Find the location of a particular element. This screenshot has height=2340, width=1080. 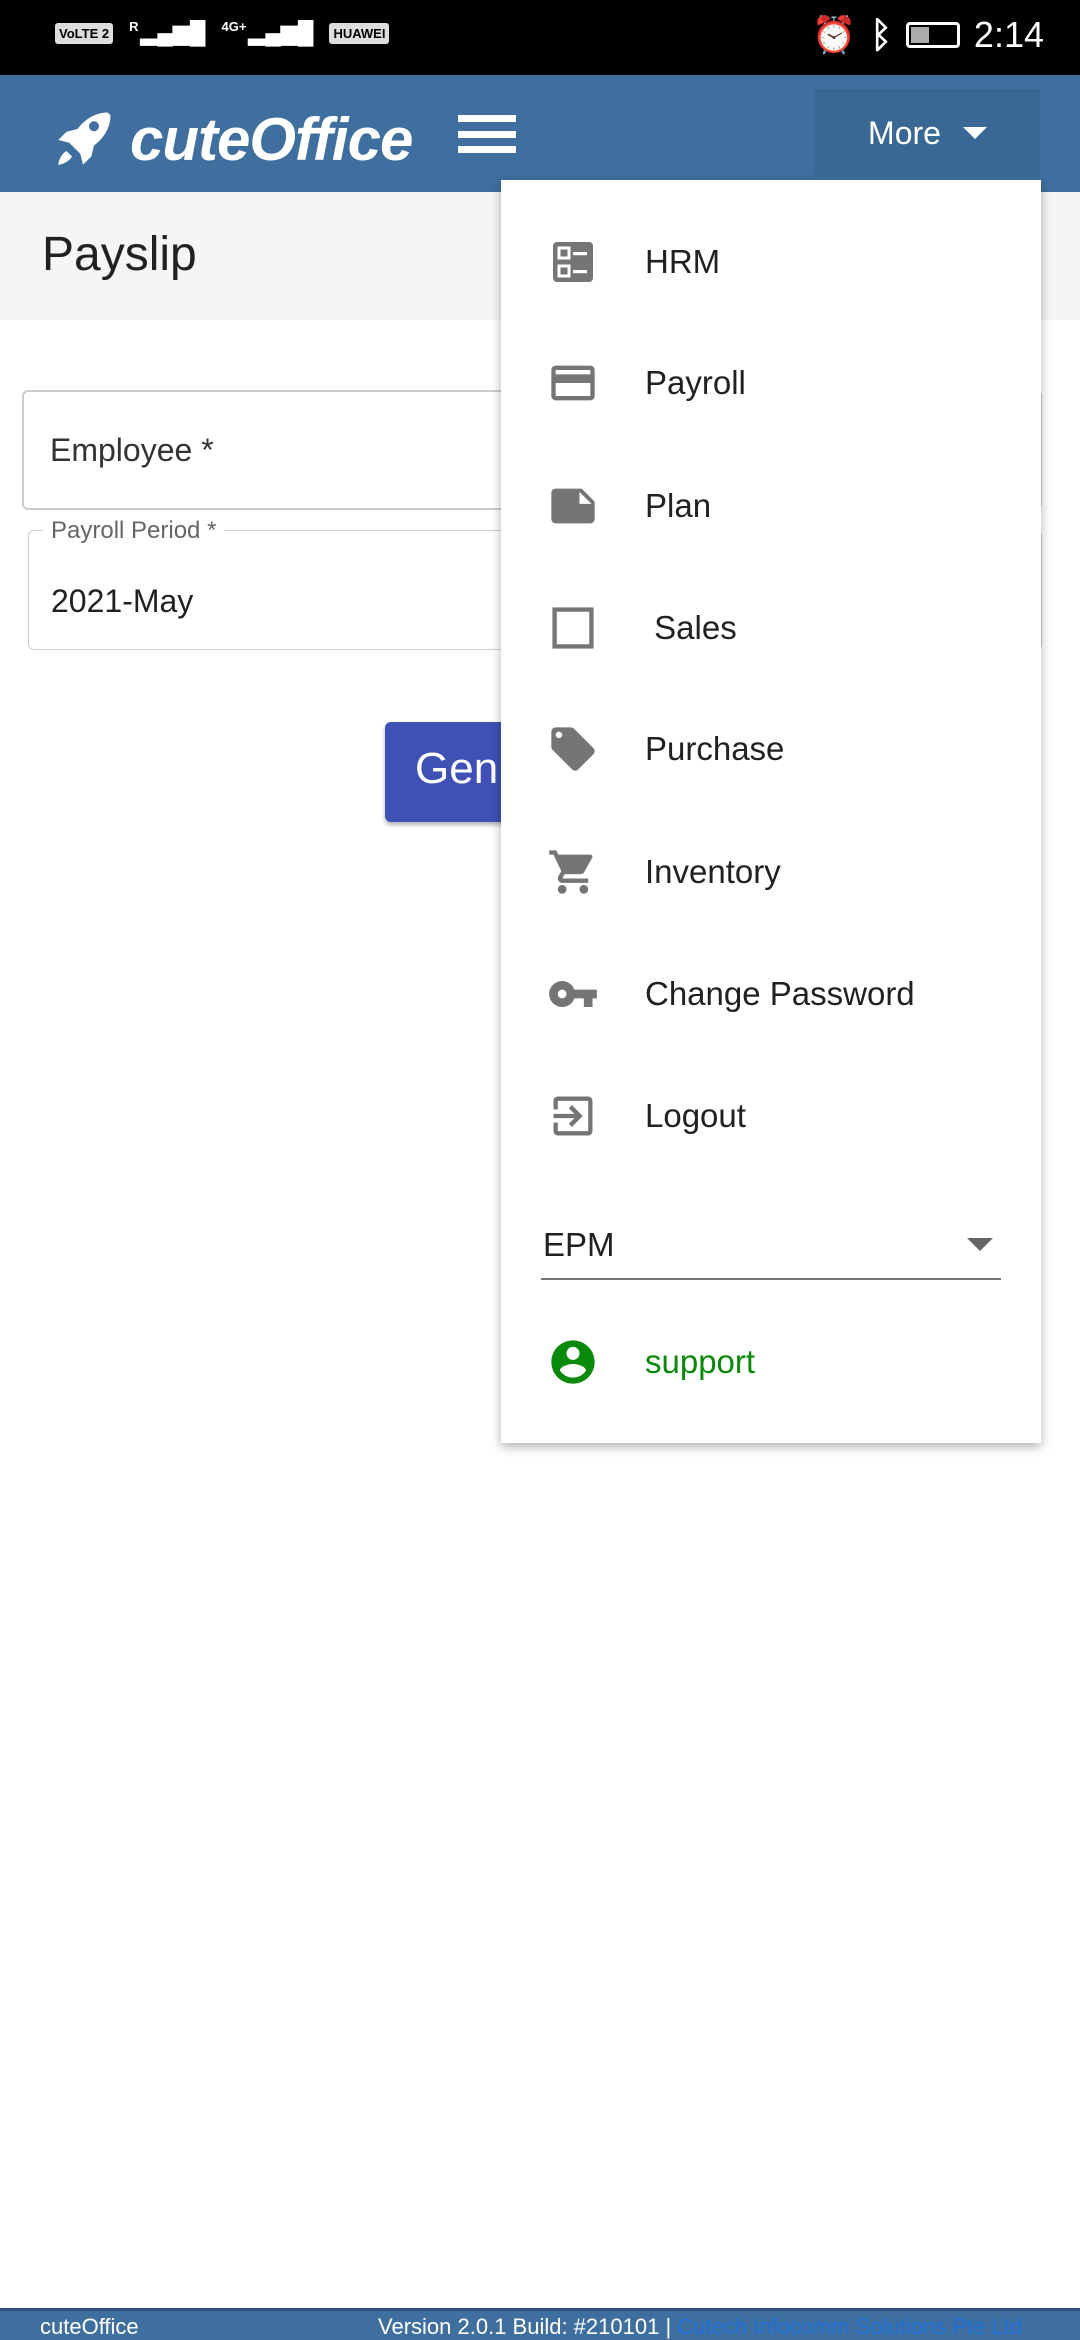

note-icon is located at coordinates (573, 506).